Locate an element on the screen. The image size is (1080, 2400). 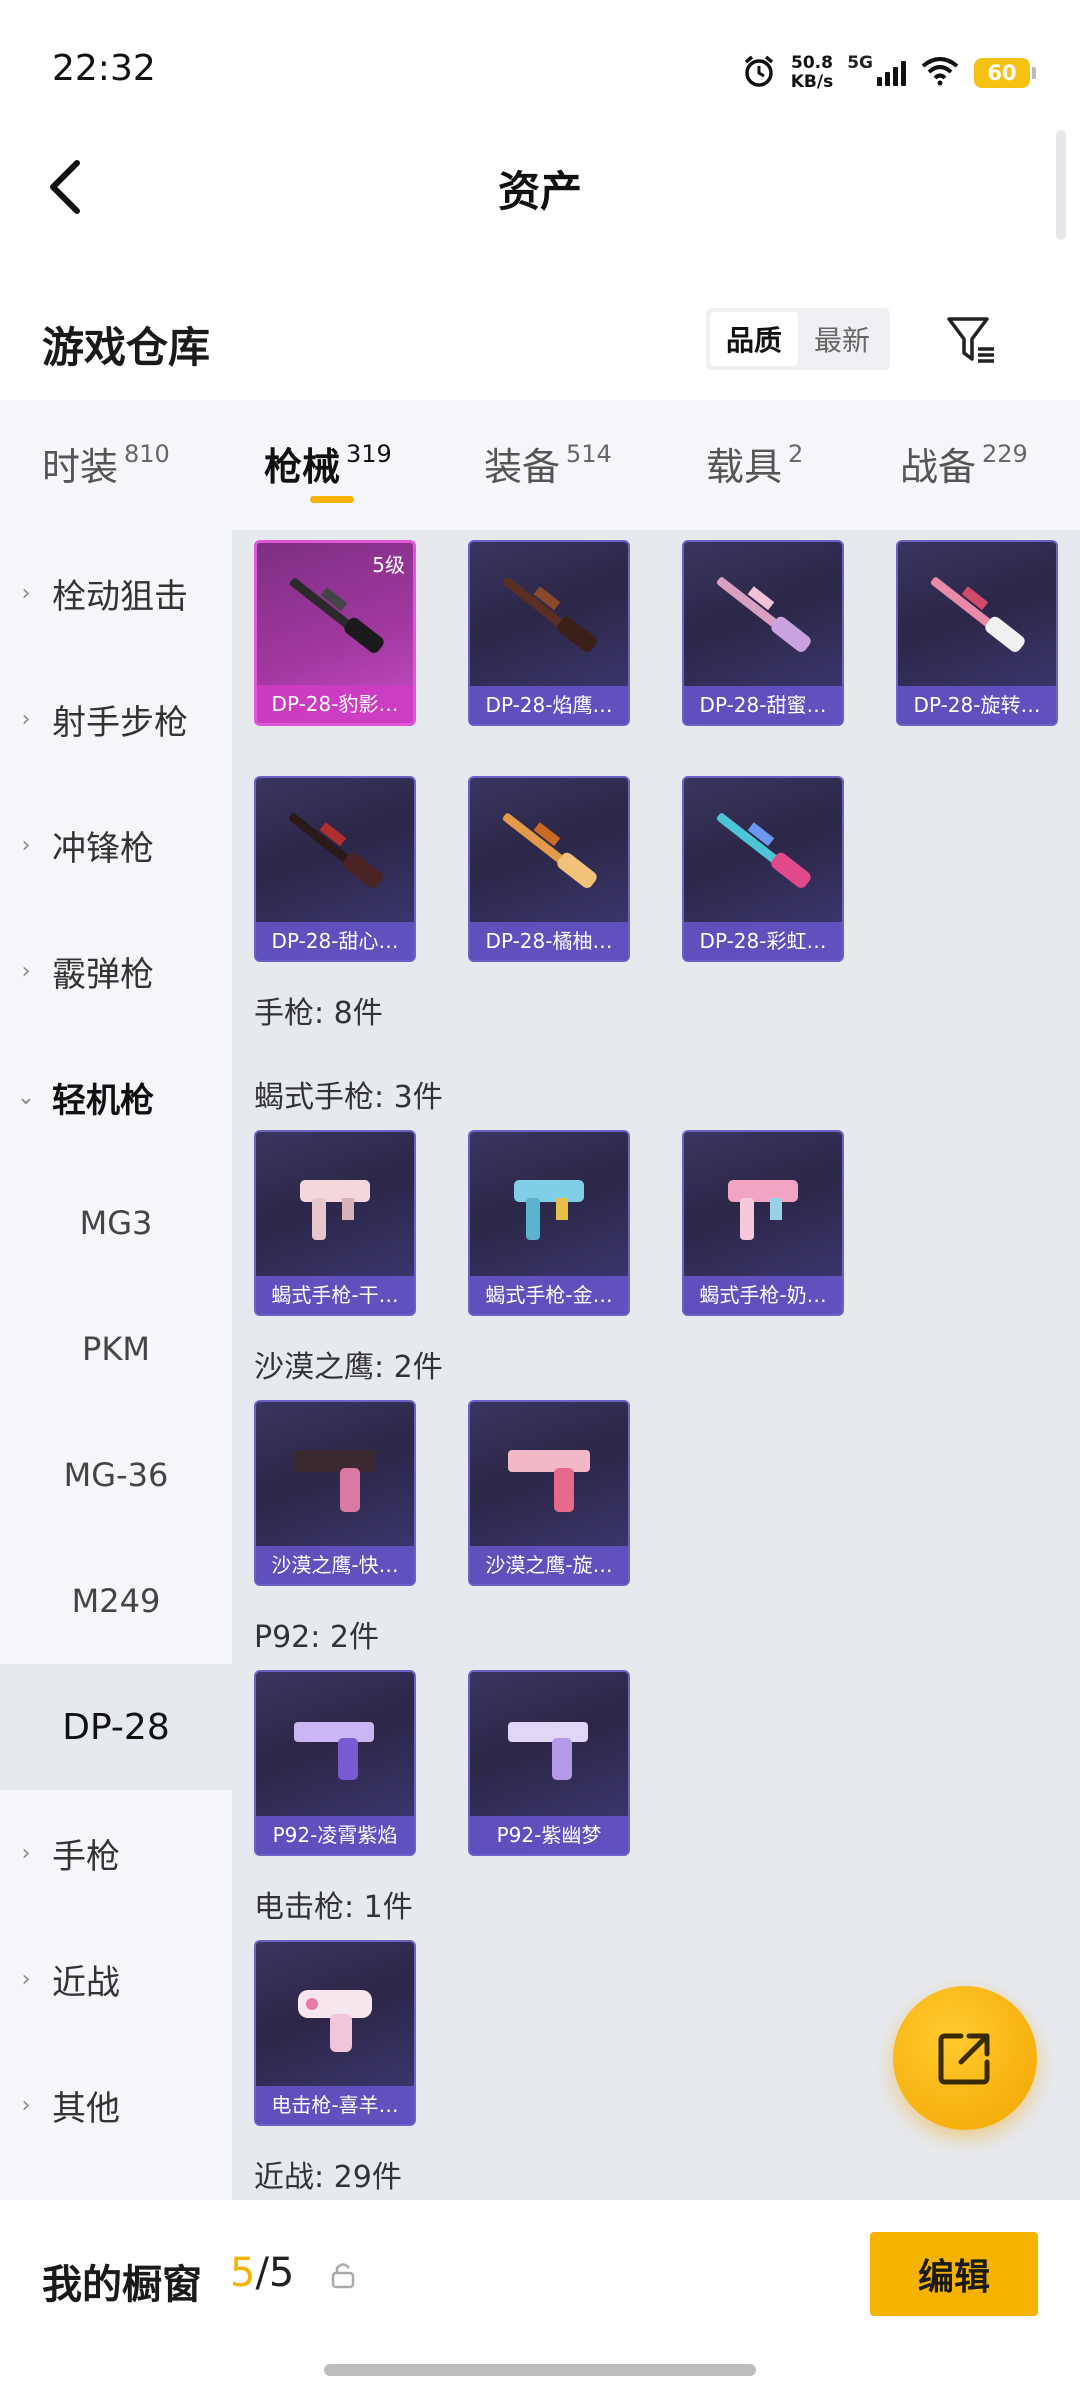
home-indicator is located at coordinates (540, 2370).